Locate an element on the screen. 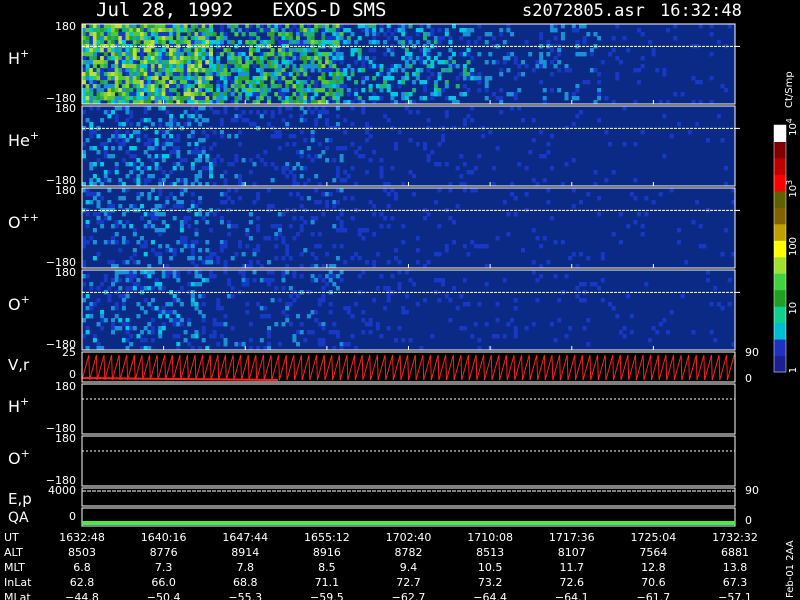 This screenshot has height=600, width=800. table-cell: 8916 is located at coordinates (327, 552).